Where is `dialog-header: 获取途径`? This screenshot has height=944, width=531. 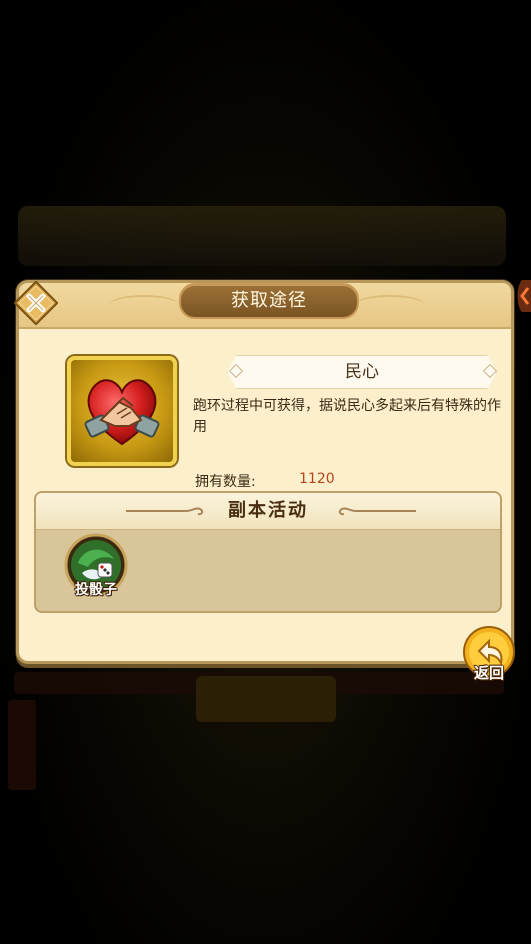 dialog-header: 获取途径 is located at coordinates (265, 306).